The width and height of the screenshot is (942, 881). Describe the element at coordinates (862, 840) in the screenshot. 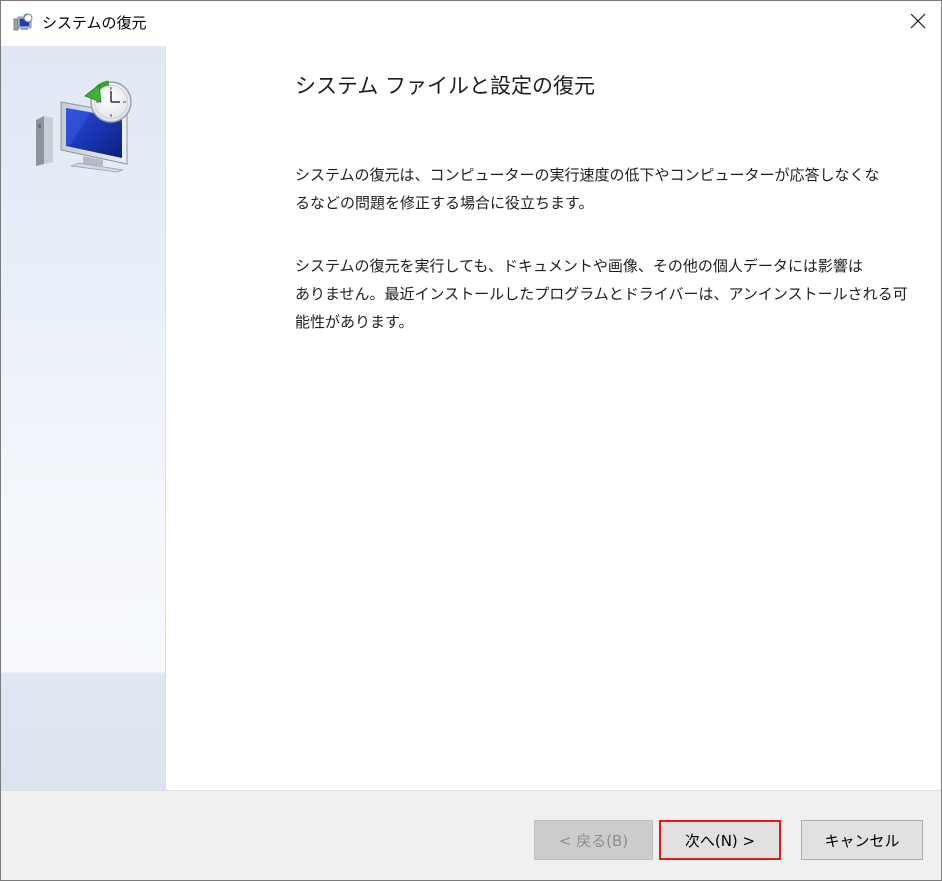

I see `cancel-button: キャンセル` at that location.